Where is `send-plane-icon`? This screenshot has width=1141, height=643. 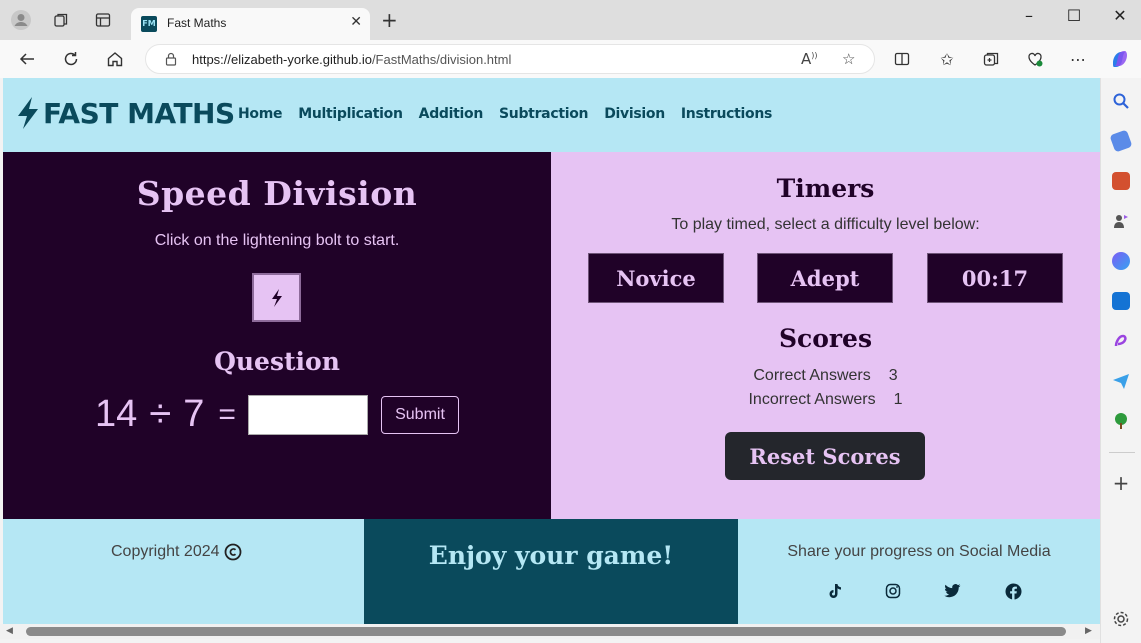
send-plane-icon is located at coordinates (1121, 381).